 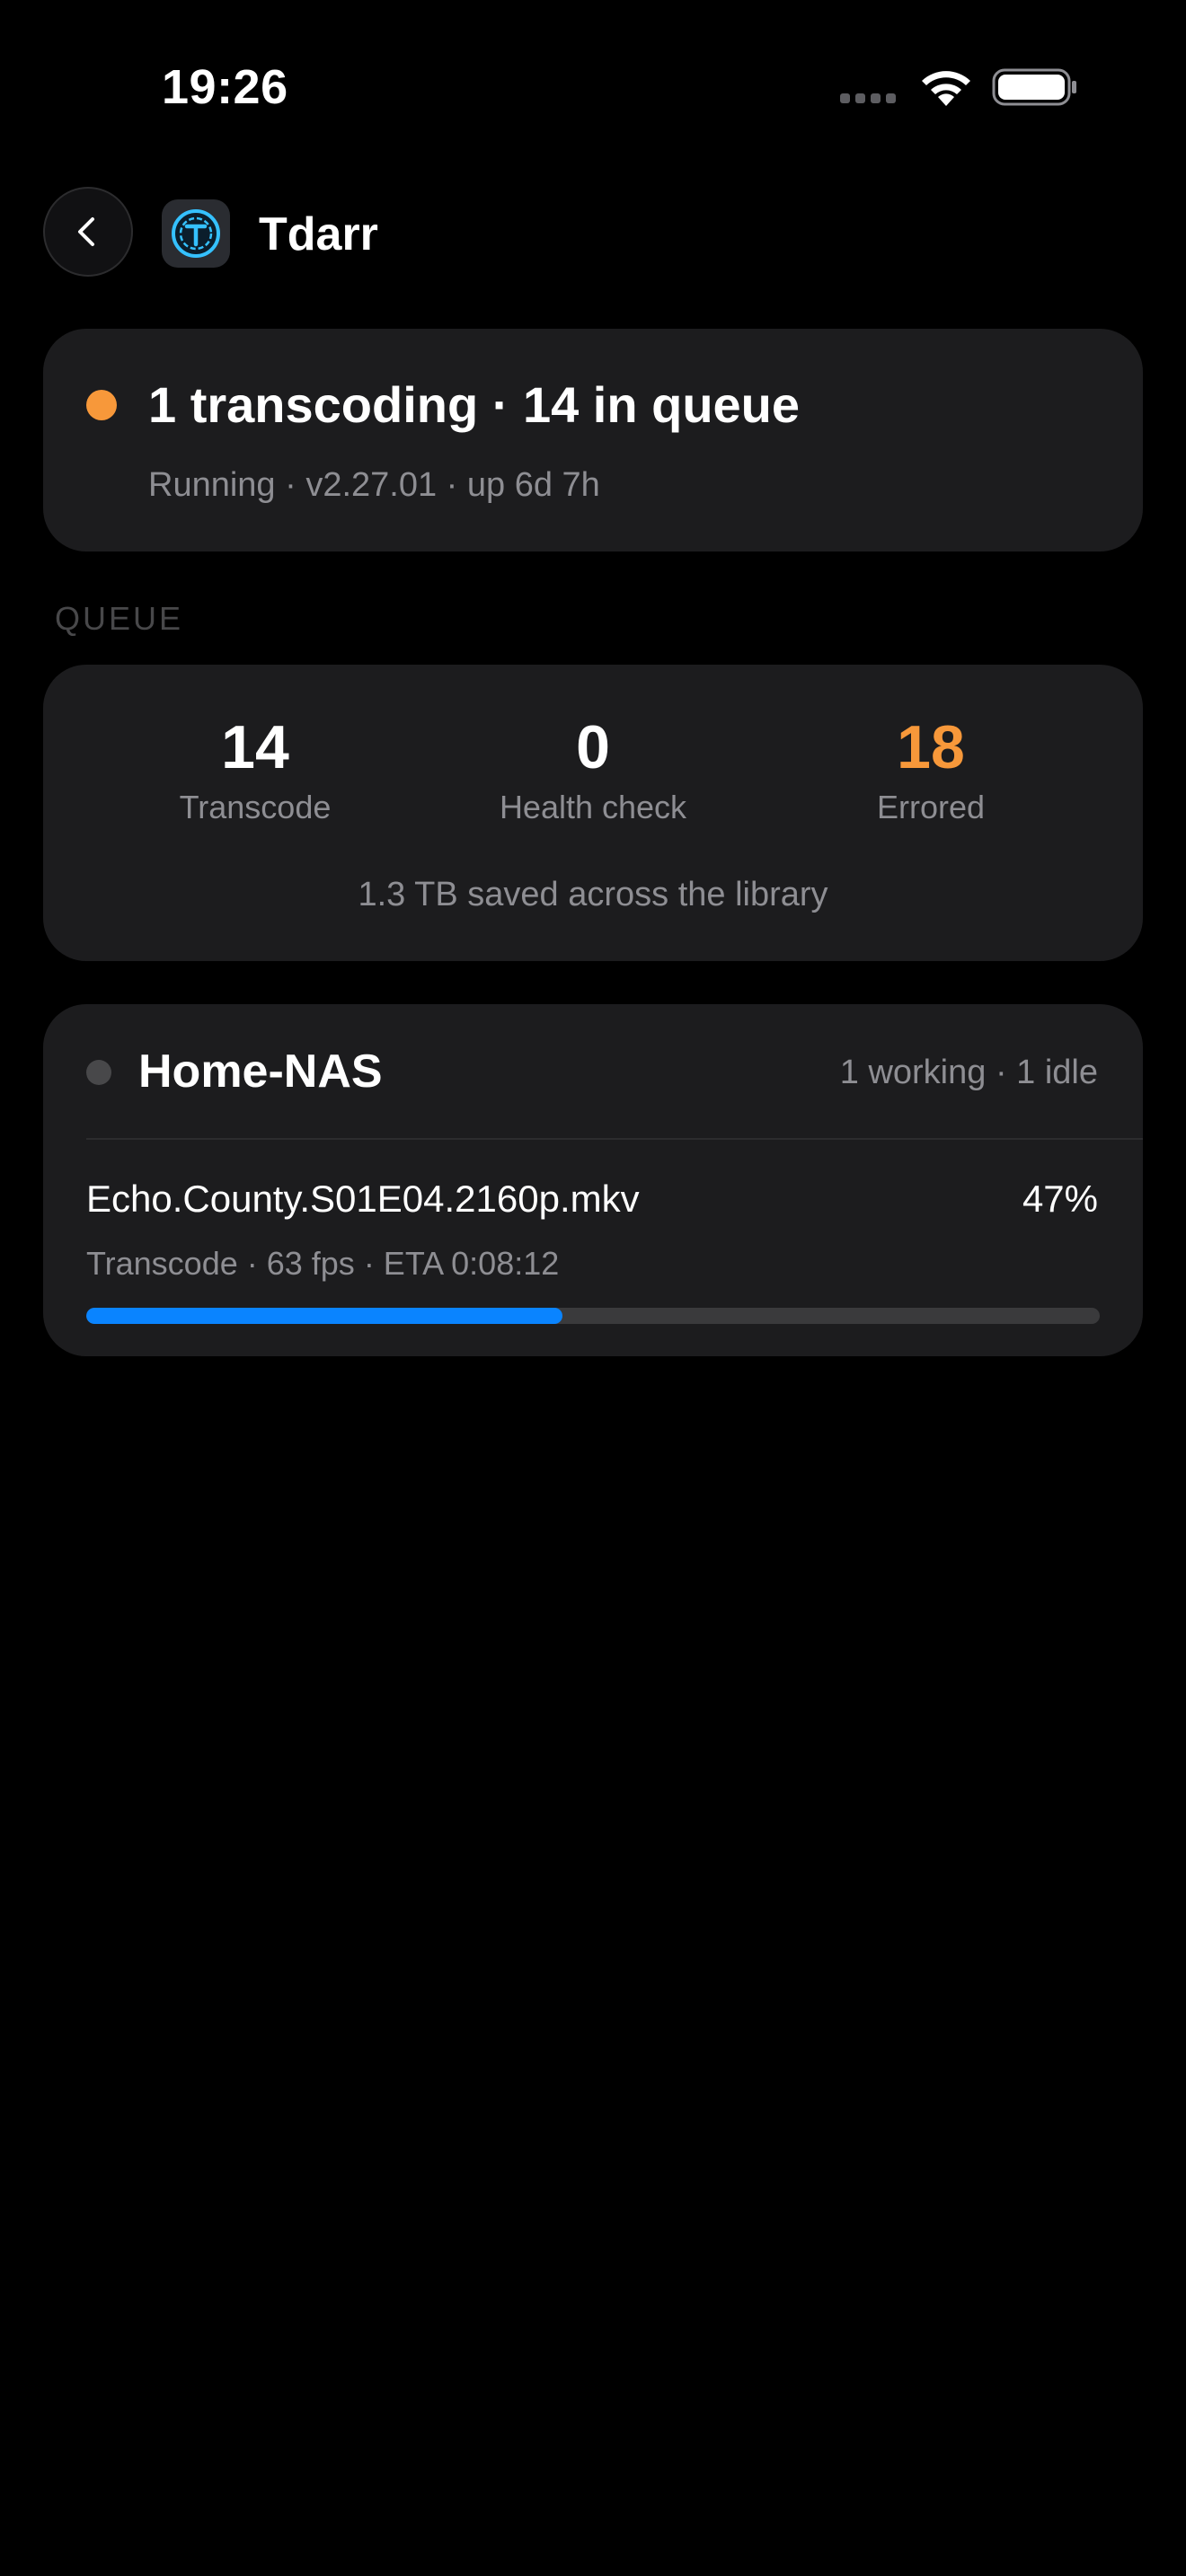 I want to click on node-worker-summary: 1 working · 1 idle, so click(x=968, y=1072).